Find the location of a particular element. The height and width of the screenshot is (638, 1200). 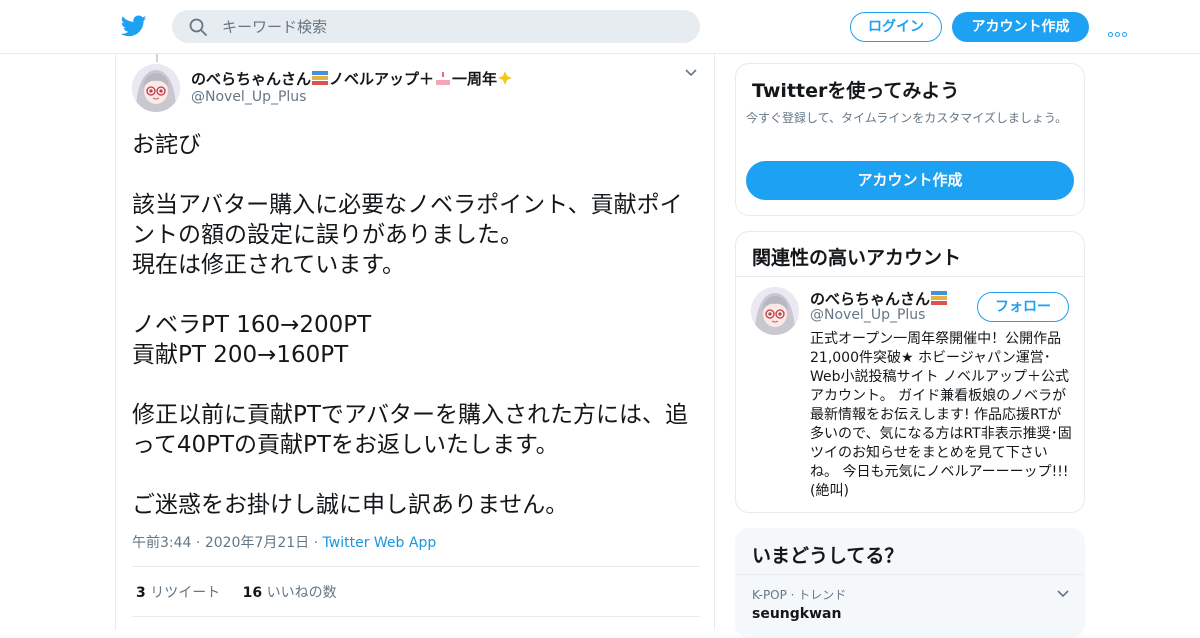

search-input is located at coordinates (452, 26).